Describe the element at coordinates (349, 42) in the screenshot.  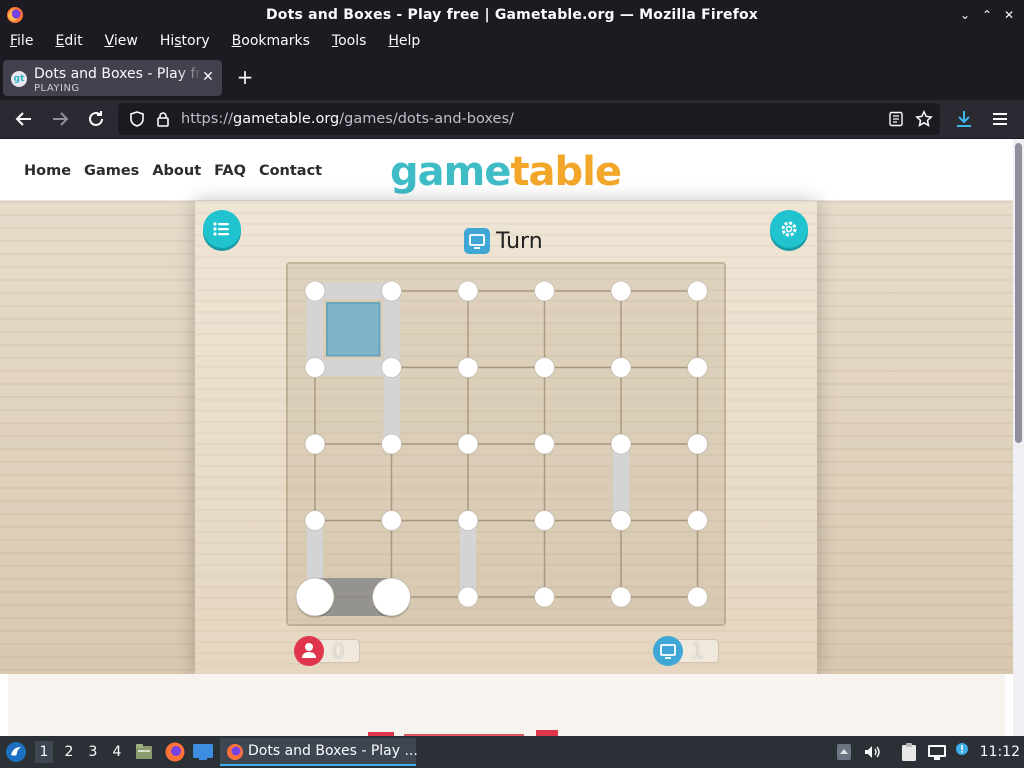
I see `menu-tools: Tools` at that location.